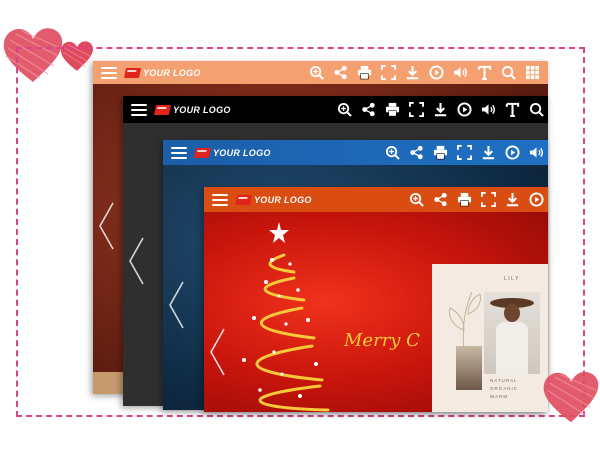  Describe the element at coordinates (286, 317) in the screenshot. I see `christmas-tree-image` at that location.